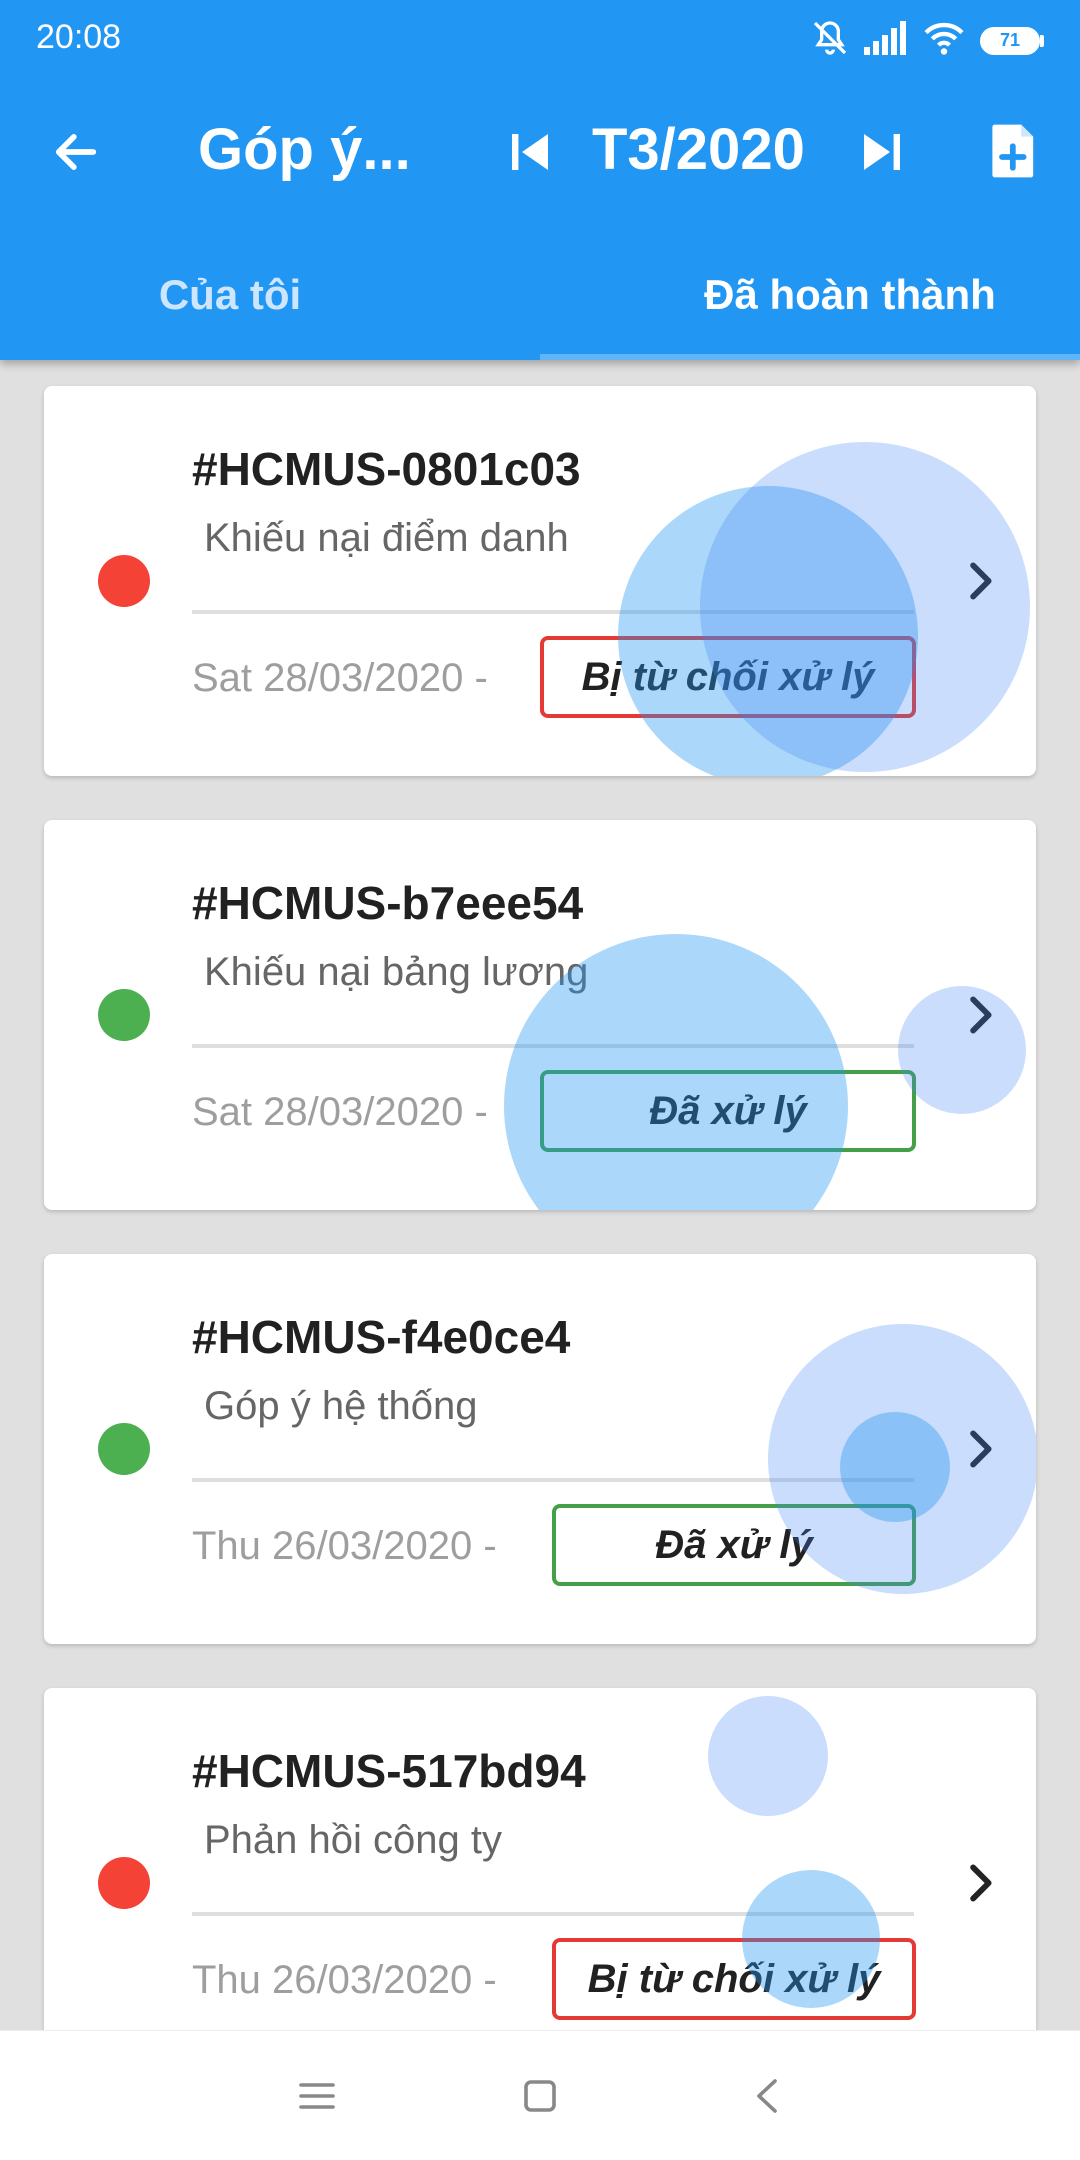 This screenshot has height=2160, width=1080. What do you see at coordinates (317, 2096) in the screenshot?
I see `menu-icon` at bounding box center [317, 2096].